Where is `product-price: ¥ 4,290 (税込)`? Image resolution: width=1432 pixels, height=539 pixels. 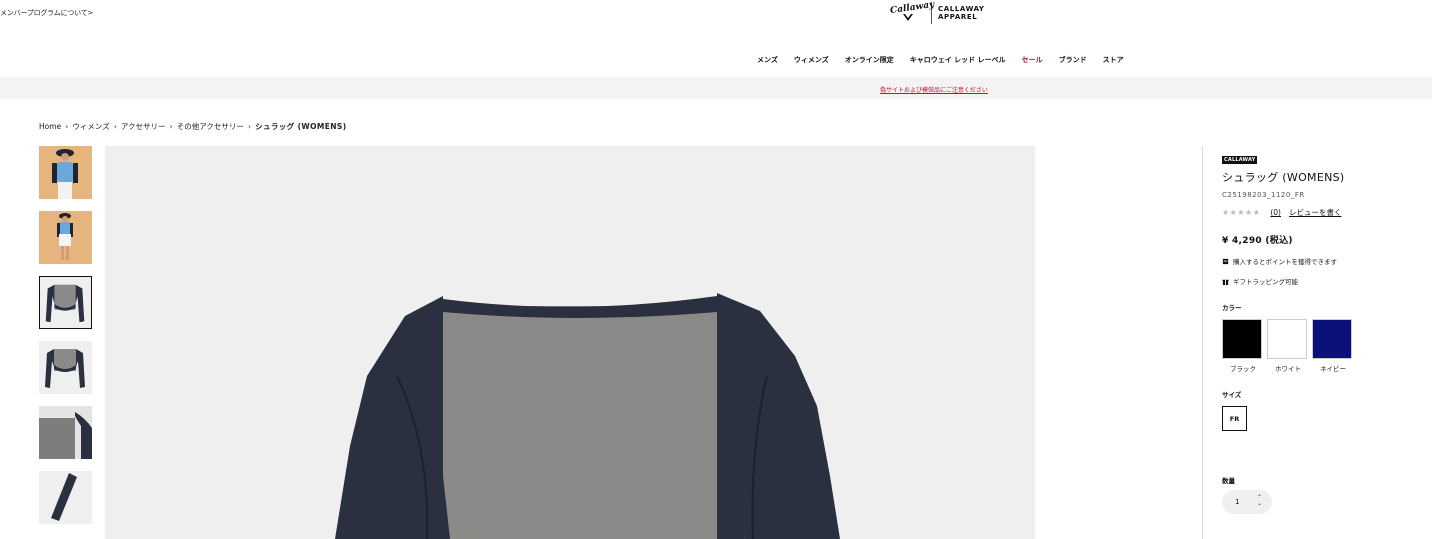 product-price: ¥ 4,290 (税込) is located at coordinates (1257, 241).